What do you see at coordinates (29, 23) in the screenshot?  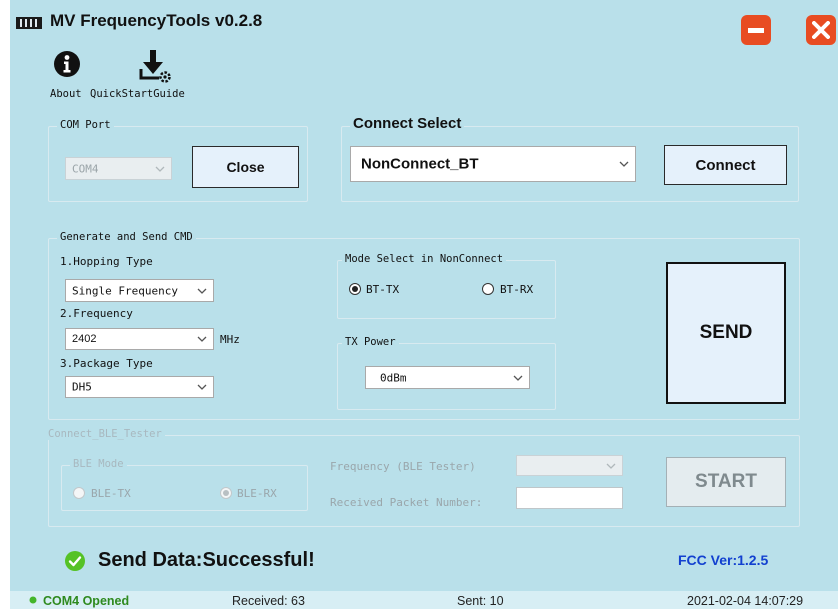 I see `app-logo-icon` at bounding box center [29, 23].